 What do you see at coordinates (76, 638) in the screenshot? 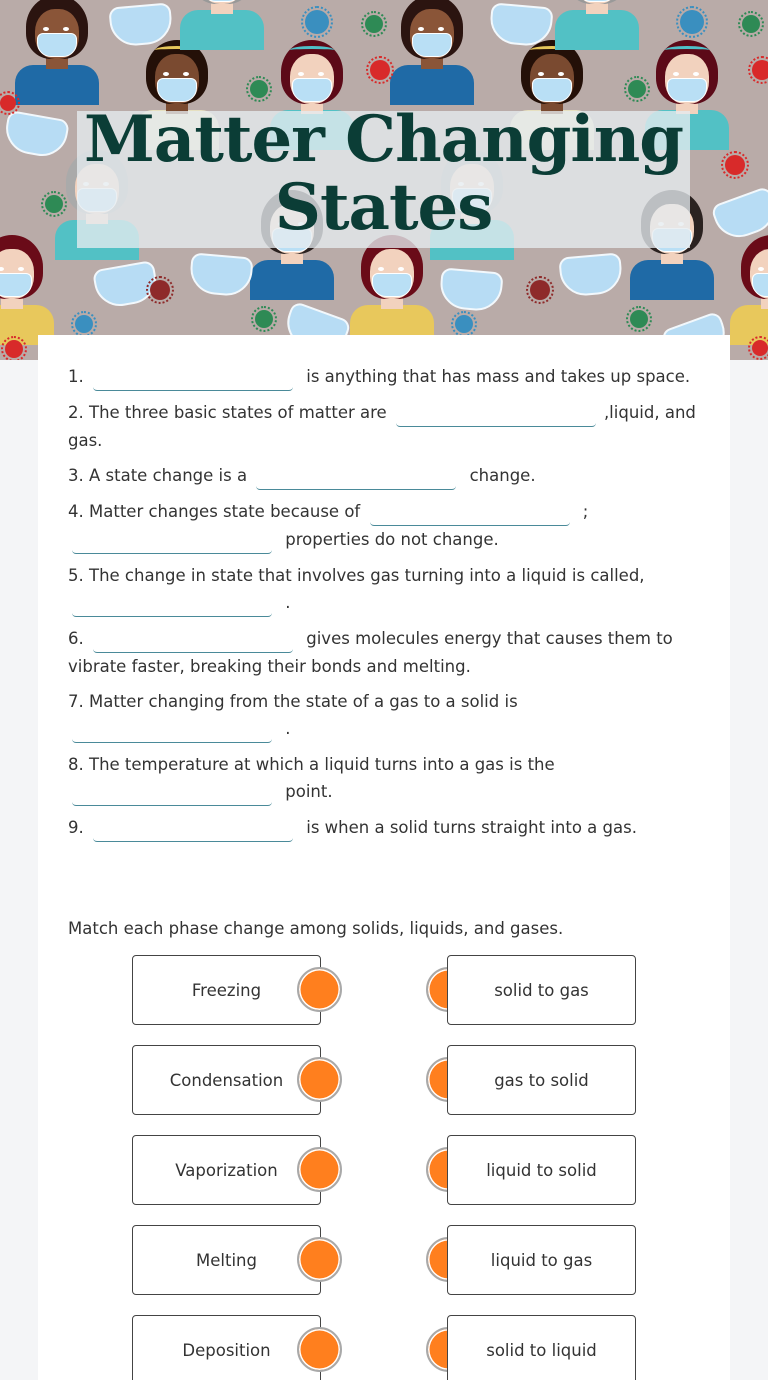
I see `question-number: 6.` at bounding box center [76, 638].